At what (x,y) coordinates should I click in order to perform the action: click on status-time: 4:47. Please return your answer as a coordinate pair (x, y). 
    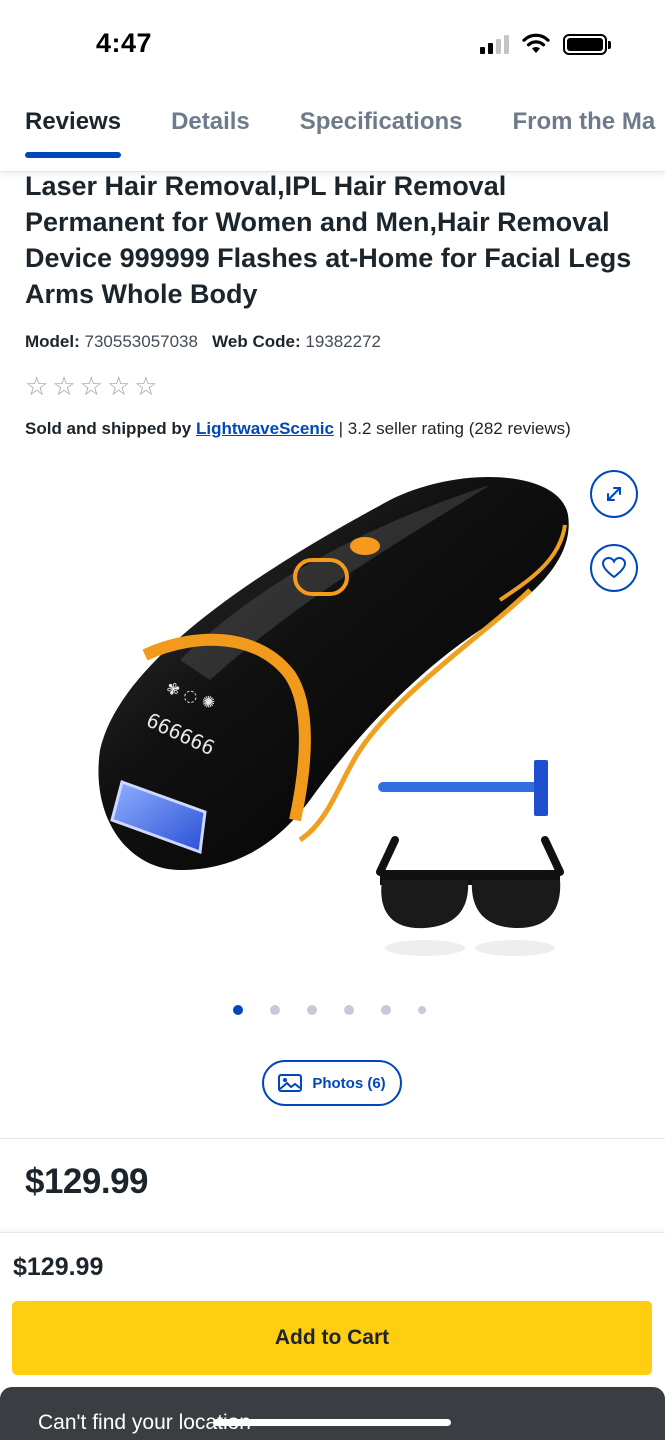
    Looking at the image, I should click on (124, 43).